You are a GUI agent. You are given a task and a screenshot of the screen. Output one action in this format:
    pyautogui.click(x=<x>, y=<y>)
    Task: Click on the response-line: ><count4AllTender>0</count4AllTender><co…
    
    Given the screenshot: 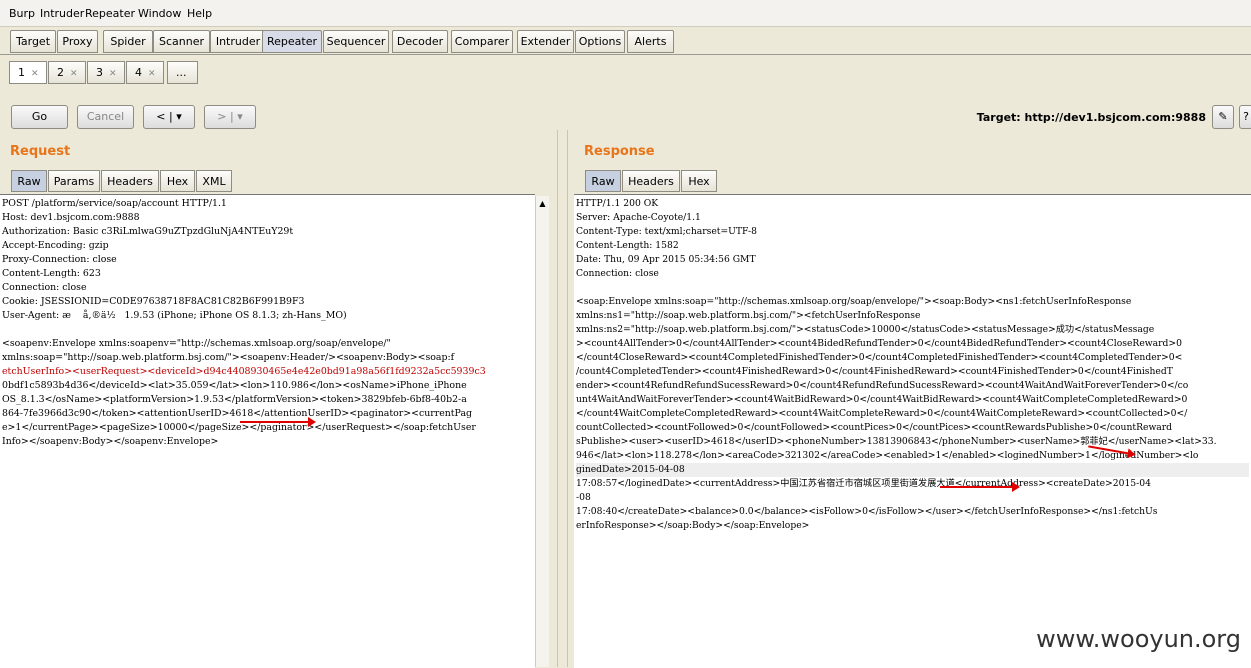 What is the action you would take?
    pyautogui.click(x=879, y=343)
    